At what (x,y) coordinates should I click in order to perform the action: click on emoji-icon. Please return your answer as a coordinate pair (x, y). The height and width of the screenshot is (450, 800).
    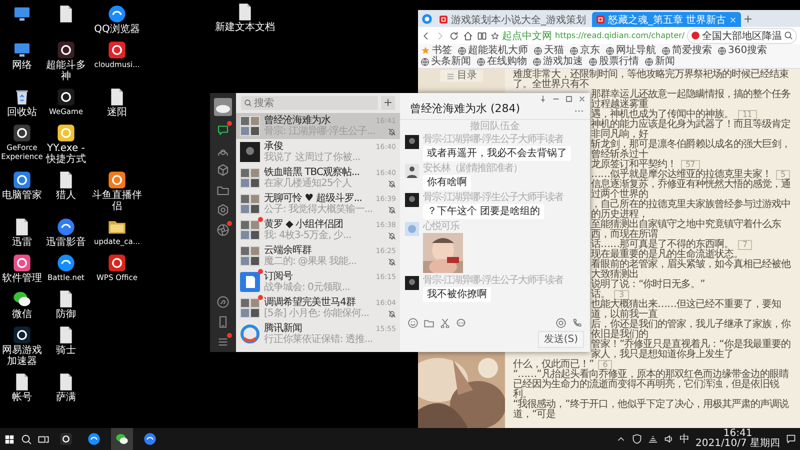
    Looking at the image, I should click on (413, 323).